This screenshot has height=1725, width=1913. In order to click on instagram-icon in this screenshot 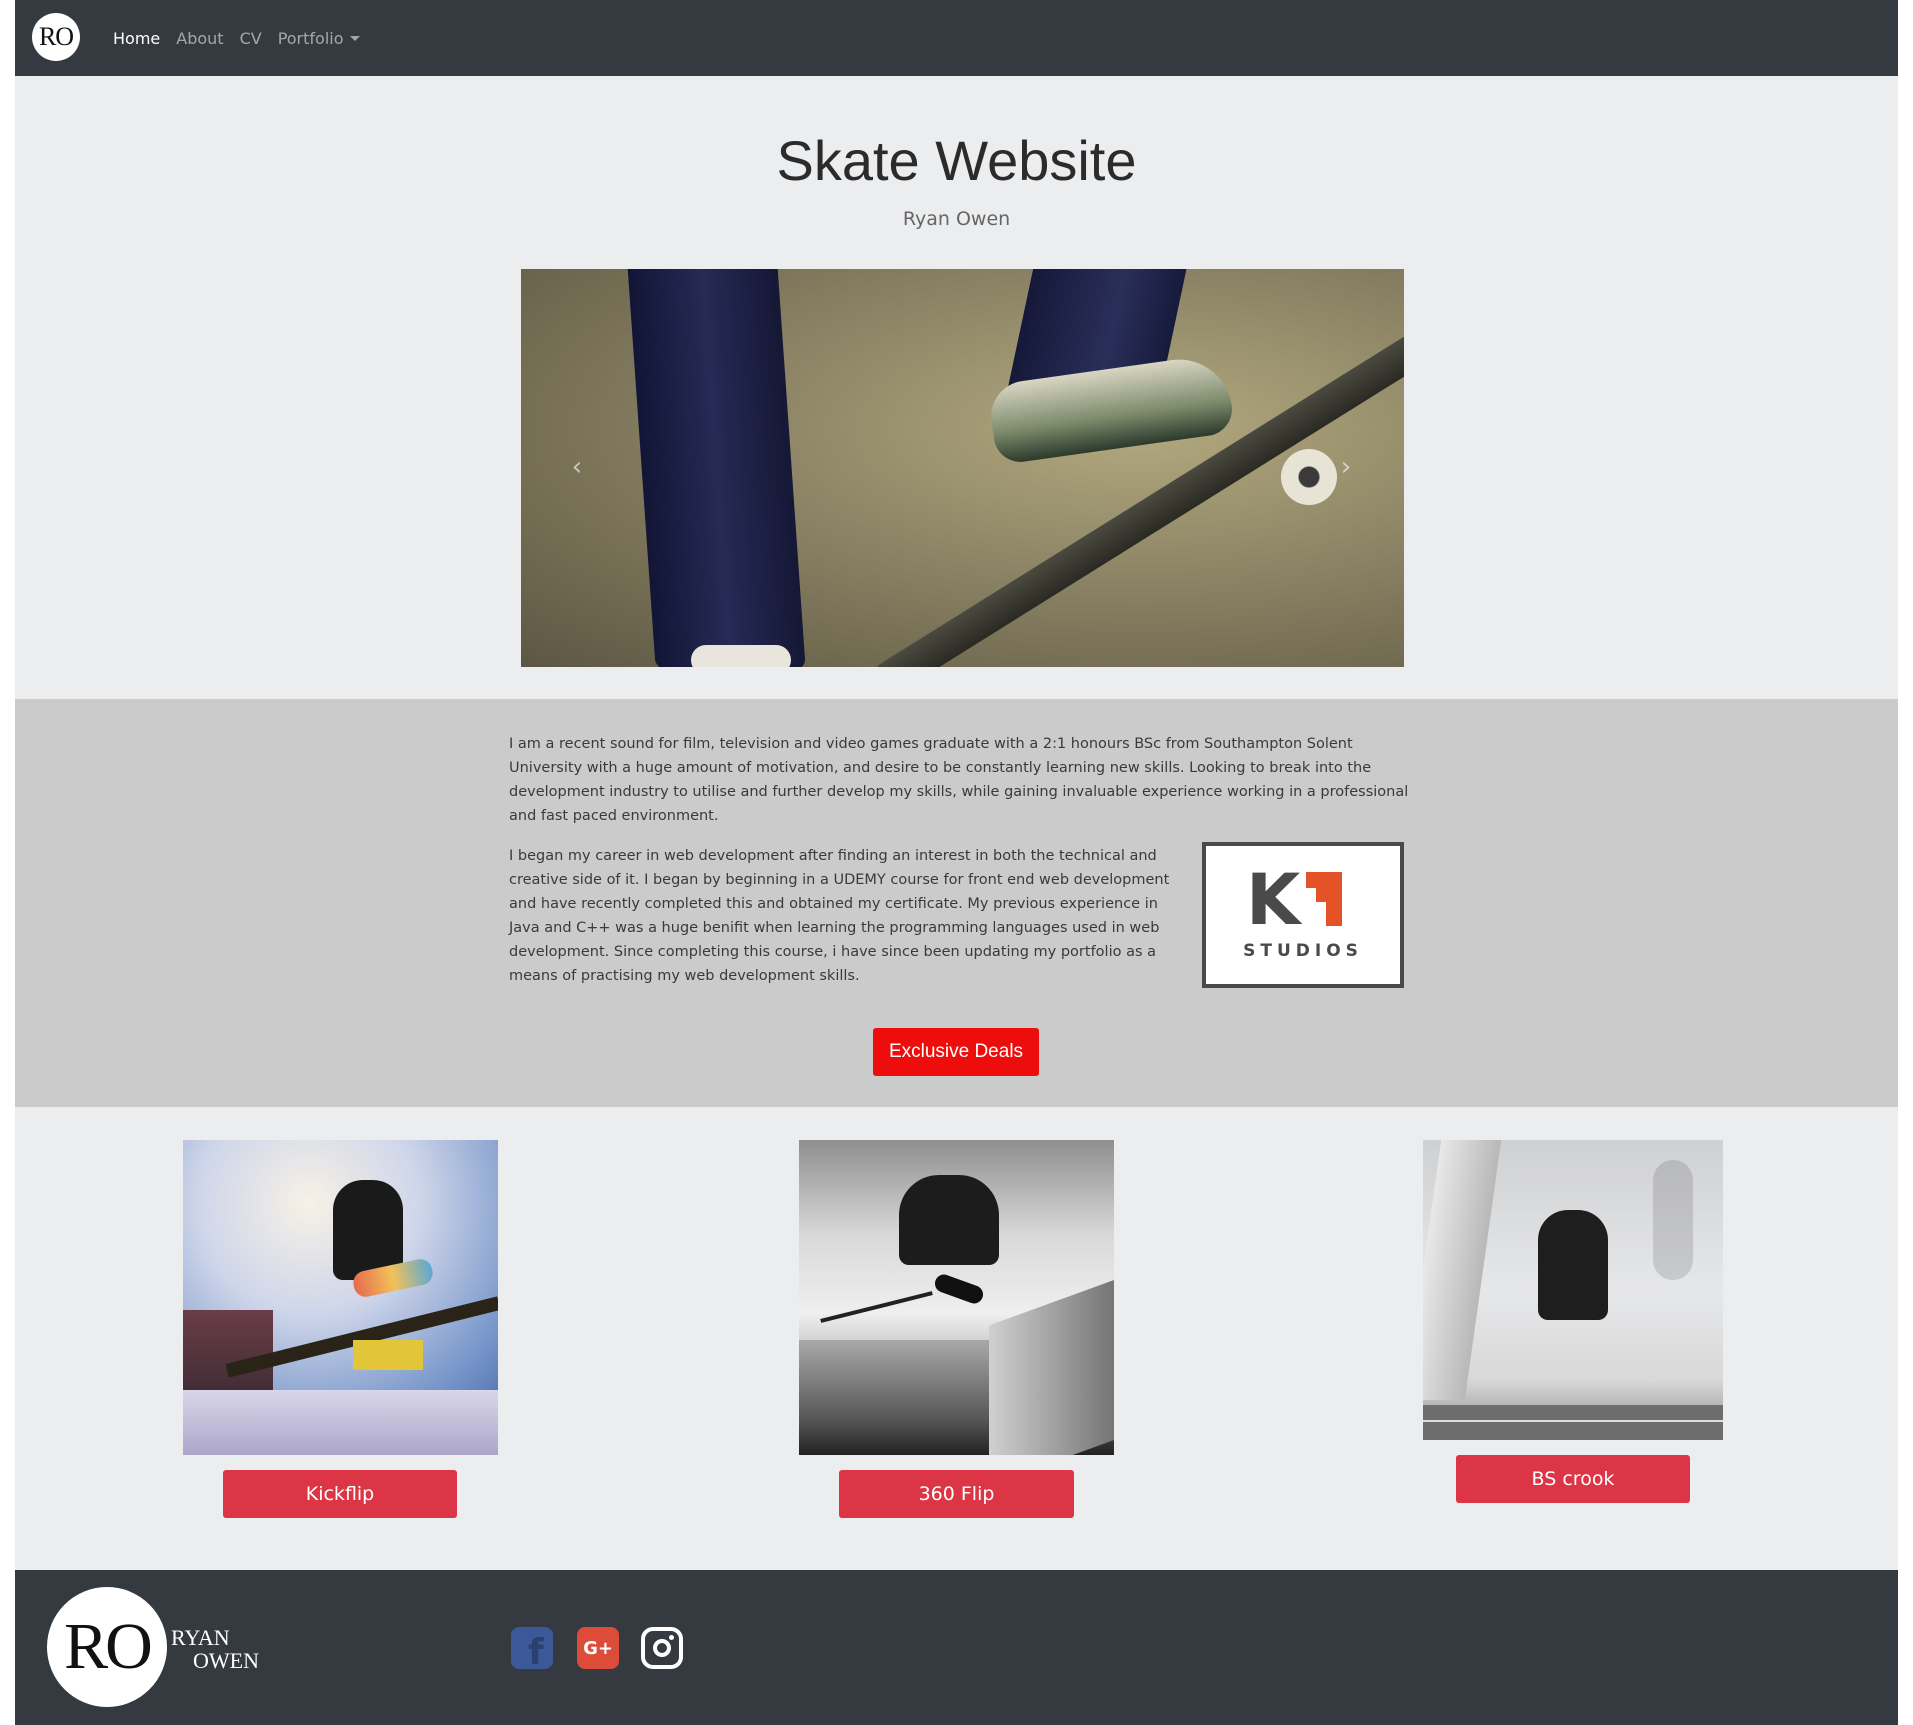, I will do `click(662, 1648)`.